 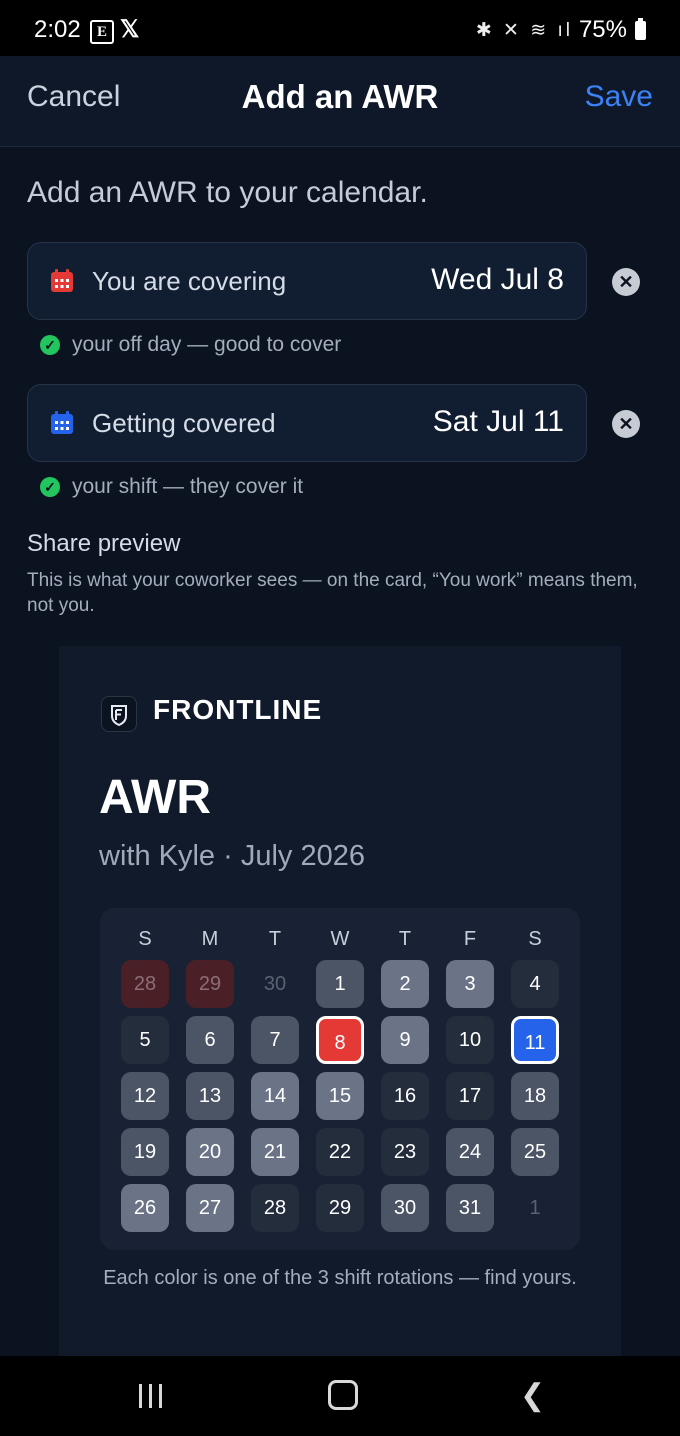 What do you see at coordinates (145, 1208) in the screenshot?
I see `calendar-day: 26` at bounding box center [145, 1208].